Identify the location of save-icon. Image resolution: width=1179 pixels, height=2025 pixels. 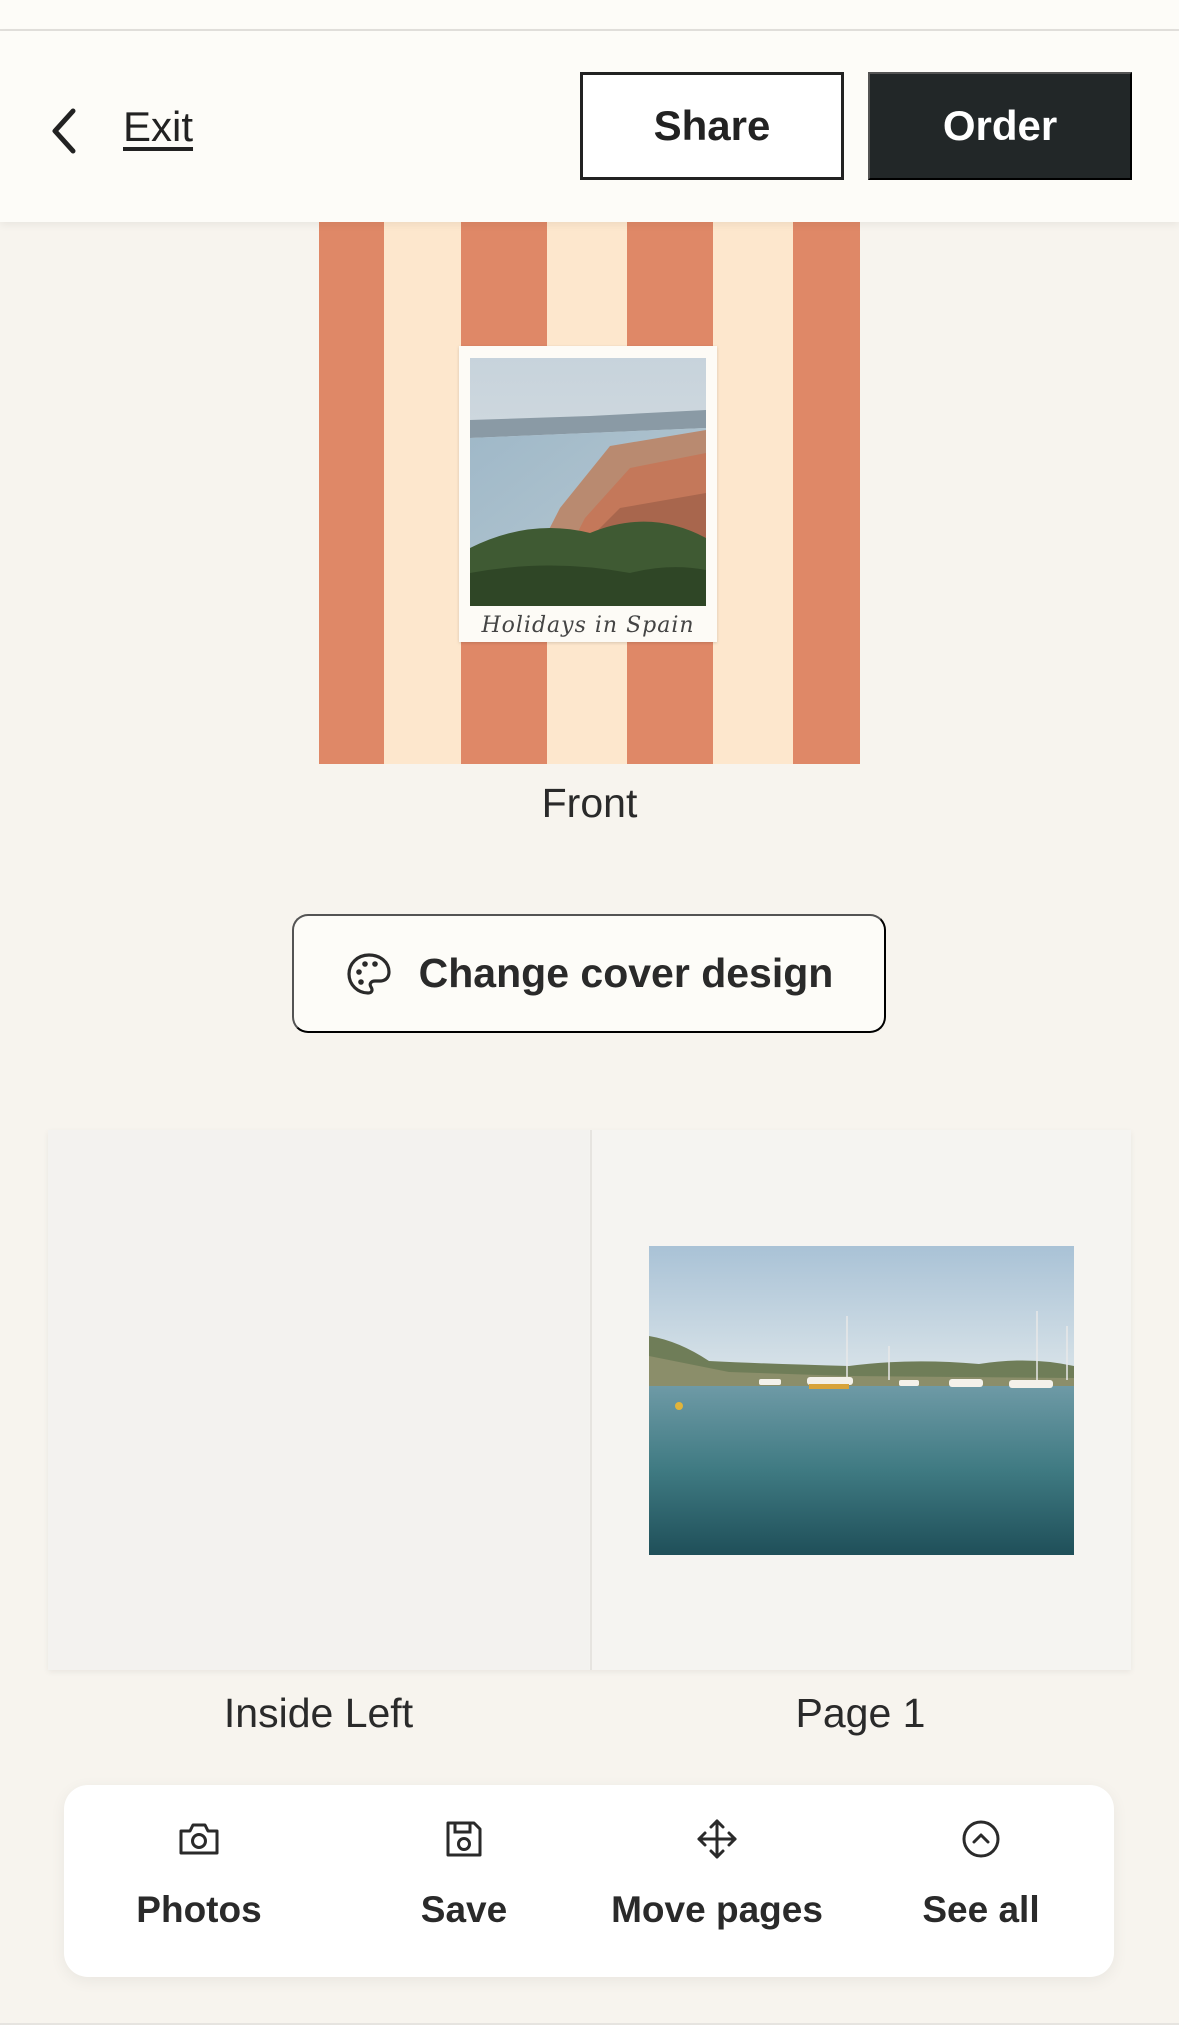
(464, 1839).